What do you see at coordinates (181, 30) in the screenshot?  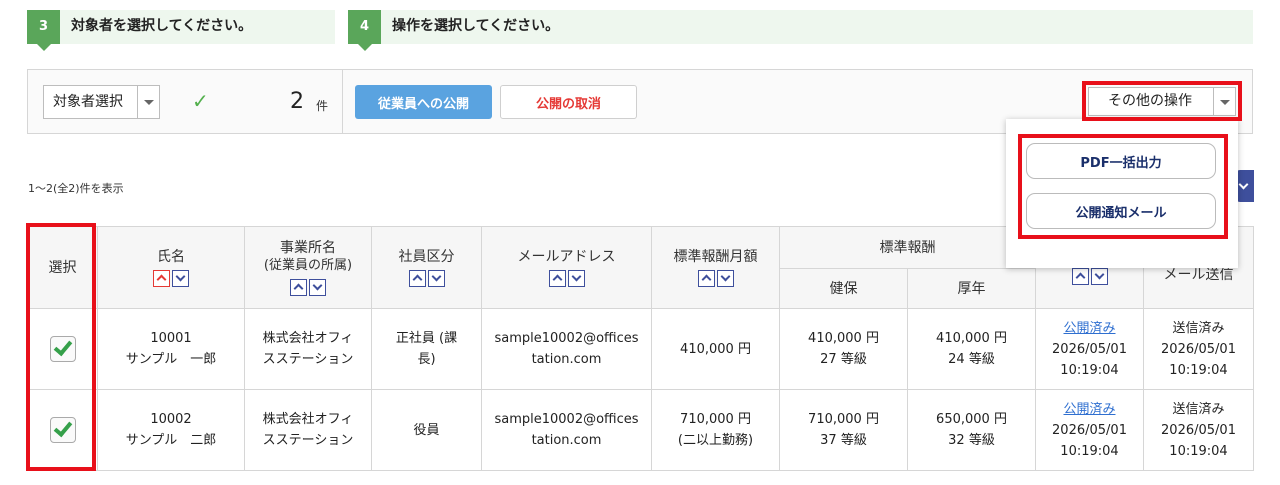 I see `step-3-banner: 3 対象者を選択してください。` at bounding box center [181, 30].